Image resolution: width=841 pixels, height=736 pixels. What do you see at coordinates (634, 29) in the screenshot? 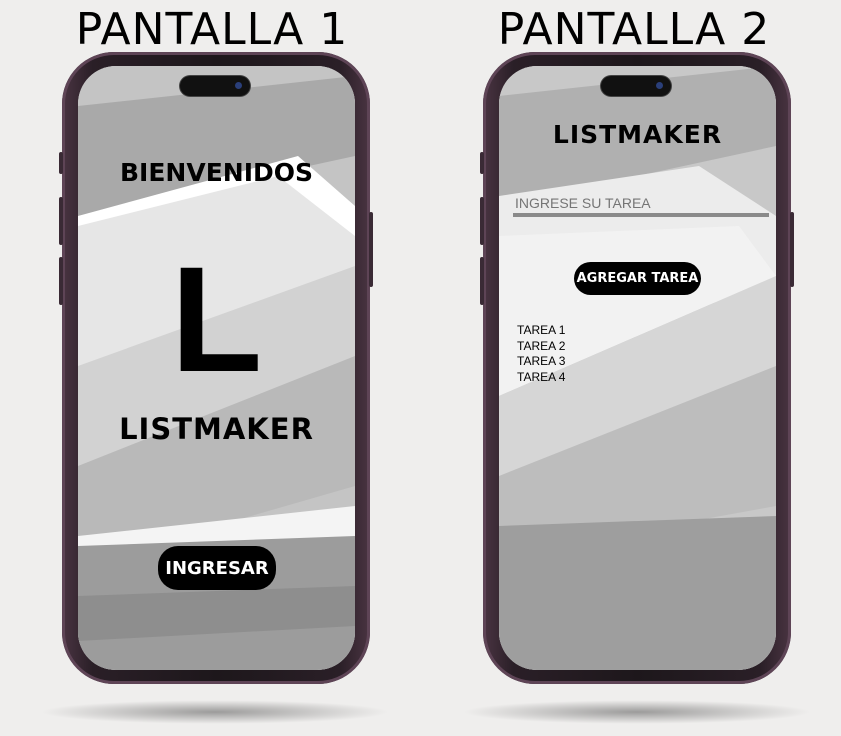
I see `screen-2-title: PANTALLA 2` at bounding box center [634, 29].